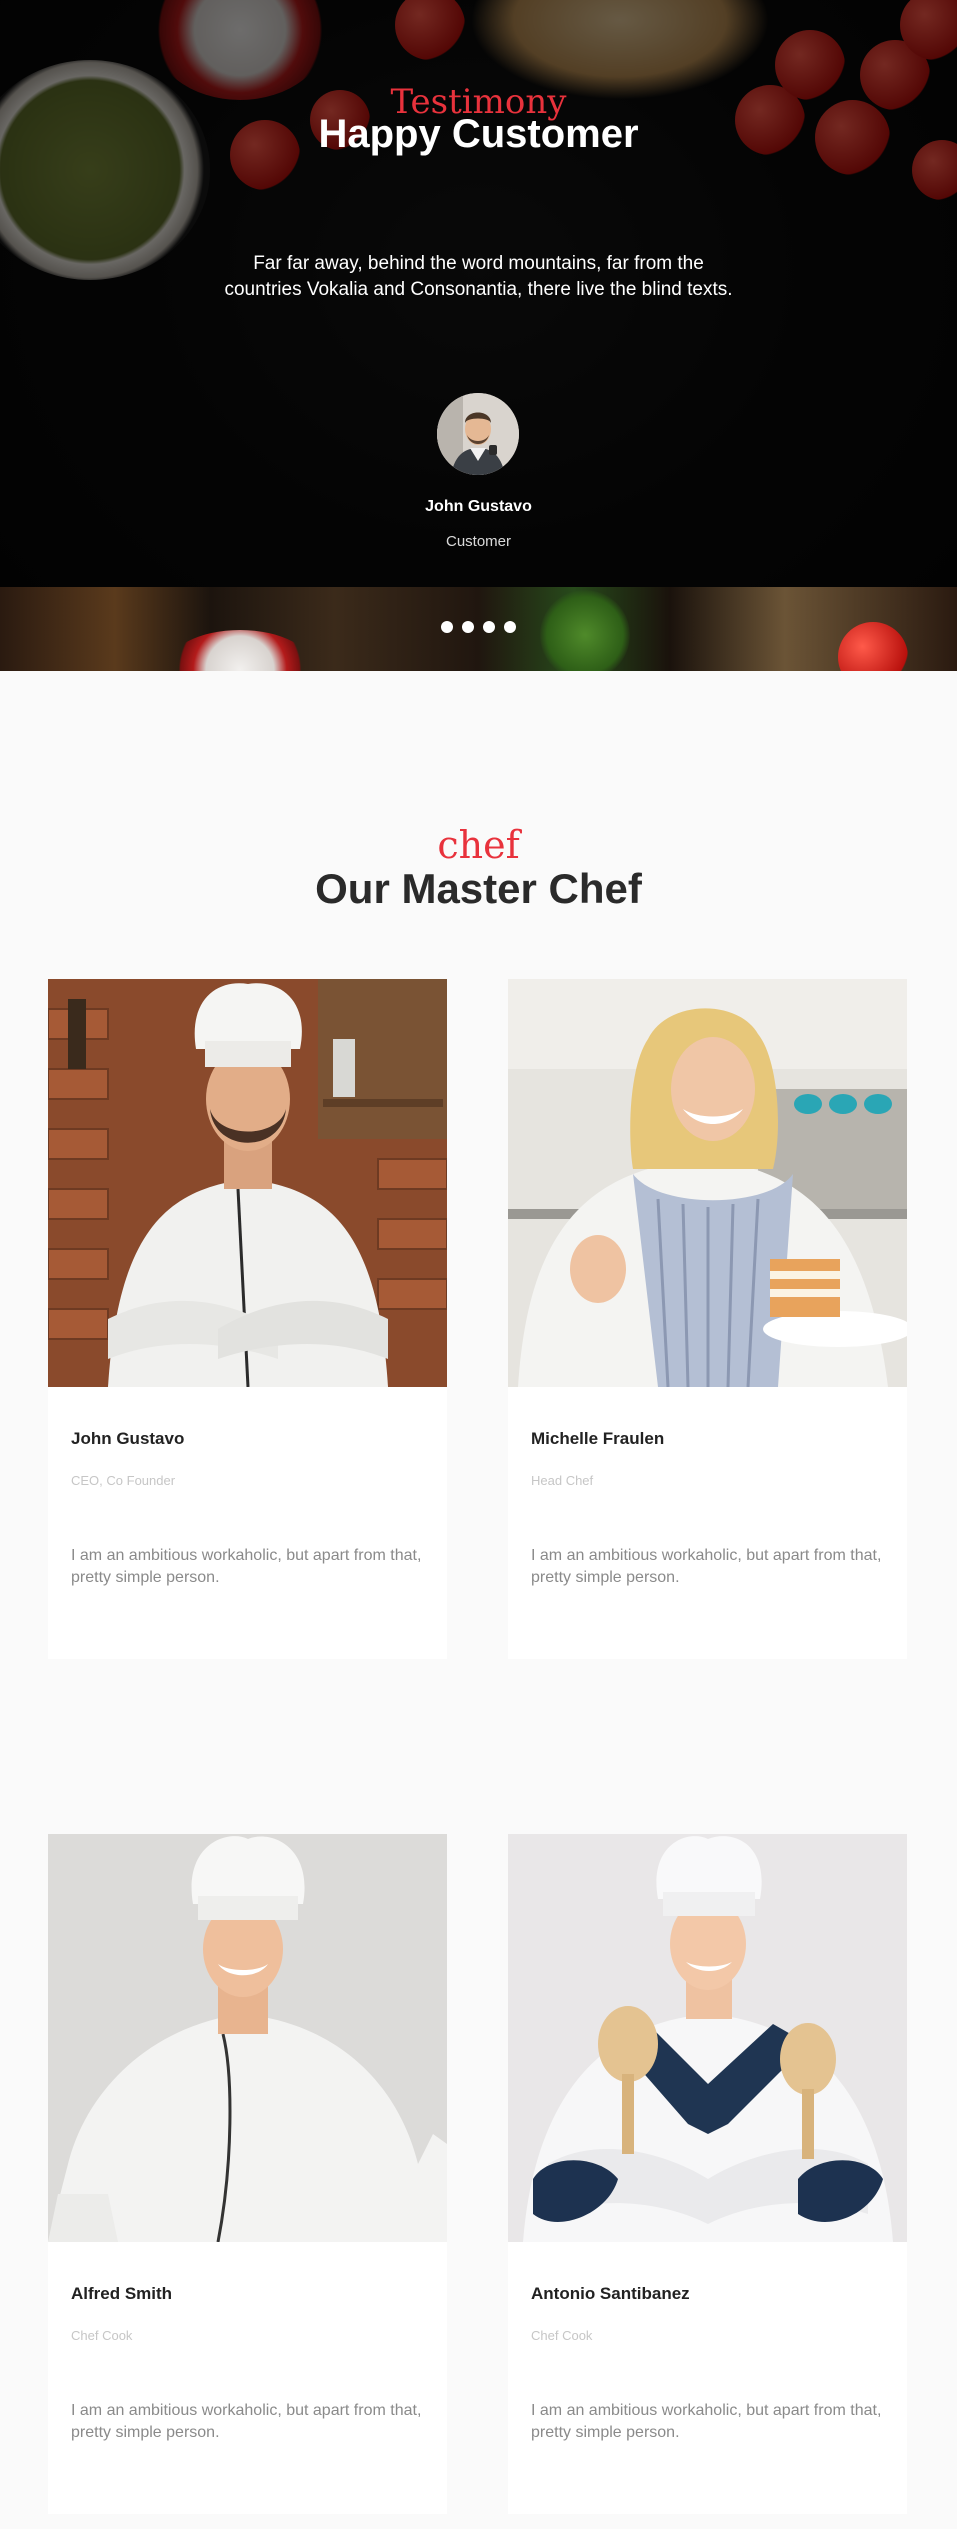  What do you see at coordinates (478, 134) in the screenshot?
I see `testimony-title: Happy Customer` at bounding box center [478, 134].